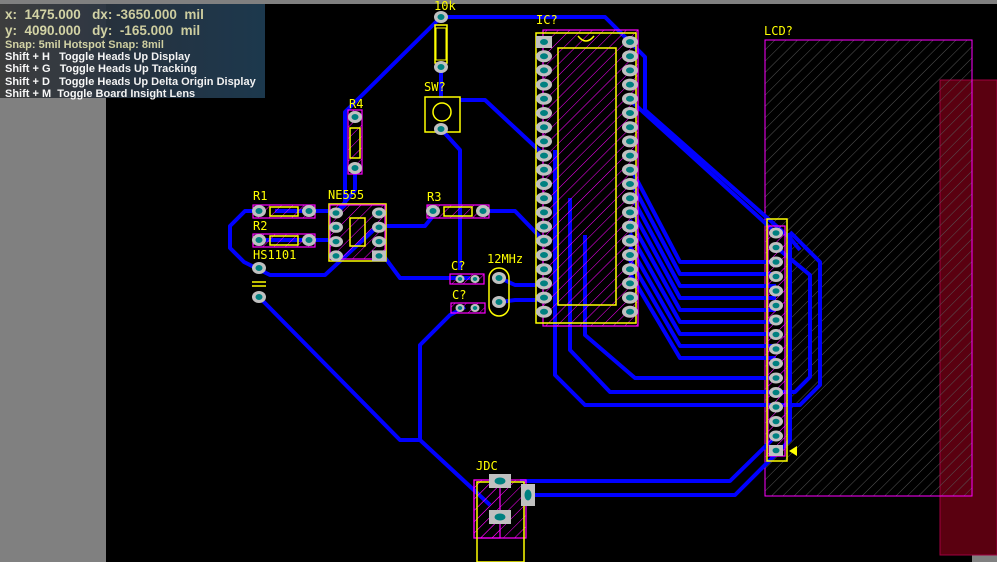 The height and width of the screenshot is (562, 997). What do you see at coordinates (260, 196) in the screenshot?
I see `label-r1: R1` at bounding box center [260, 196].